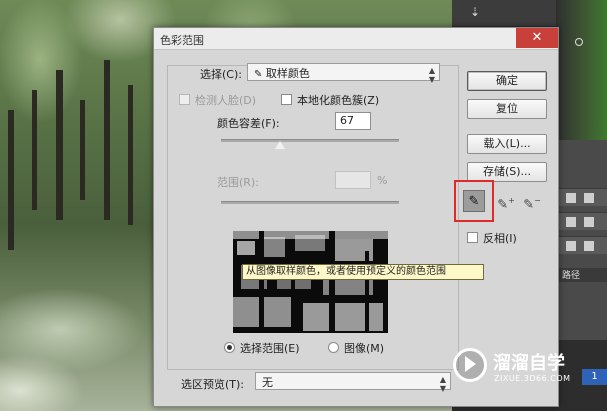 This screenshot has width=607, height=411. I want to click on close-button: ✕, so click(537, 38).